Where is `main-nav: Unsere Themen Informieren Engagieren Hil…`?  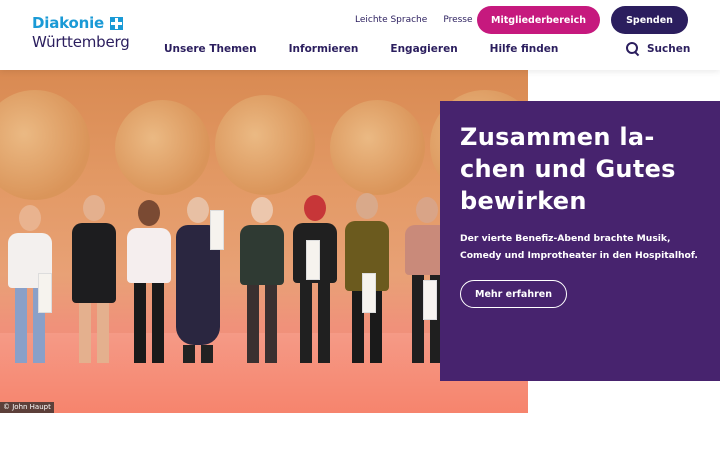 main-nav: Unsere Themen Informieren Engagieren Hil… is located at coordinates (377, 49).